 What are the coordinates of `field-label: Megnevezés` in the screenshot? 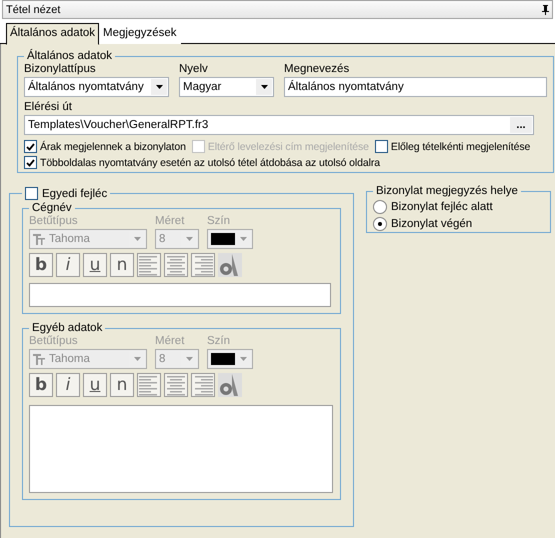 It's located at (317, 69).